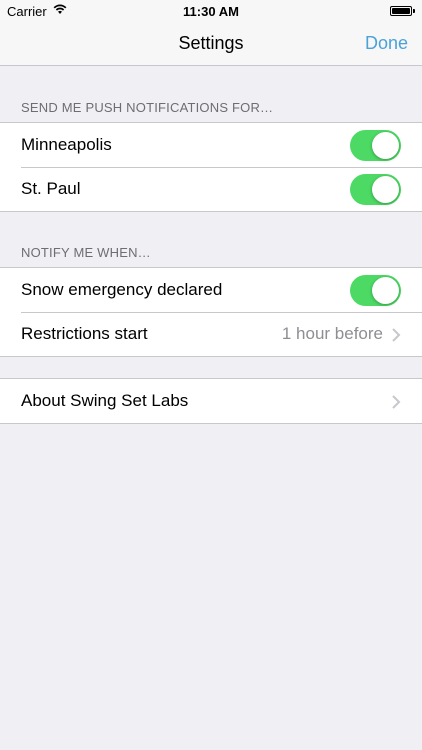 The image size is (422, 750). Describe the element at coordinates (211, 334) in the screenshot. I see `row-restrictions-start: Restrictions start 1 hour before` at that location.